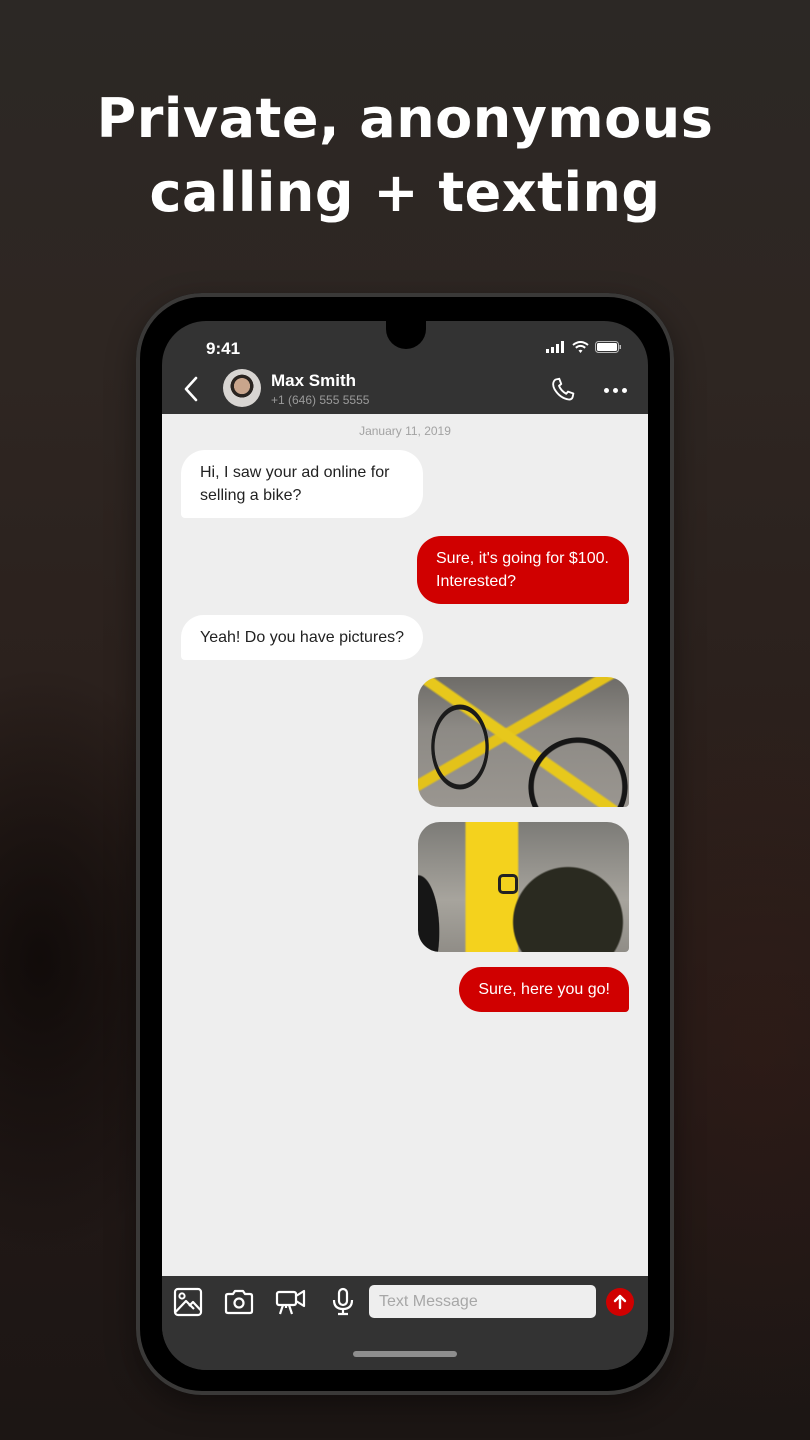 This screenshot has width=810, height=1440. I want to click on chevron-left-icon, so click(191, 389).